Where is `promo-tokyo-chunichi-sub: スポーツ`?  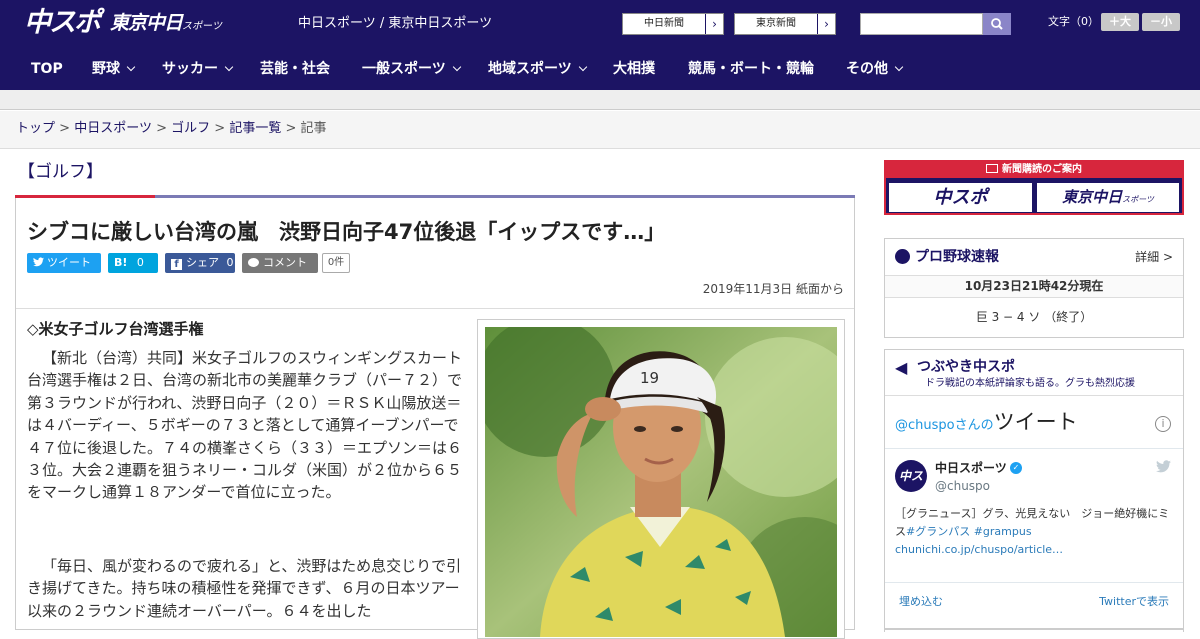
promo-tokyo-chunichi-sub: スポーツ is located at coordinates (1138, 199).